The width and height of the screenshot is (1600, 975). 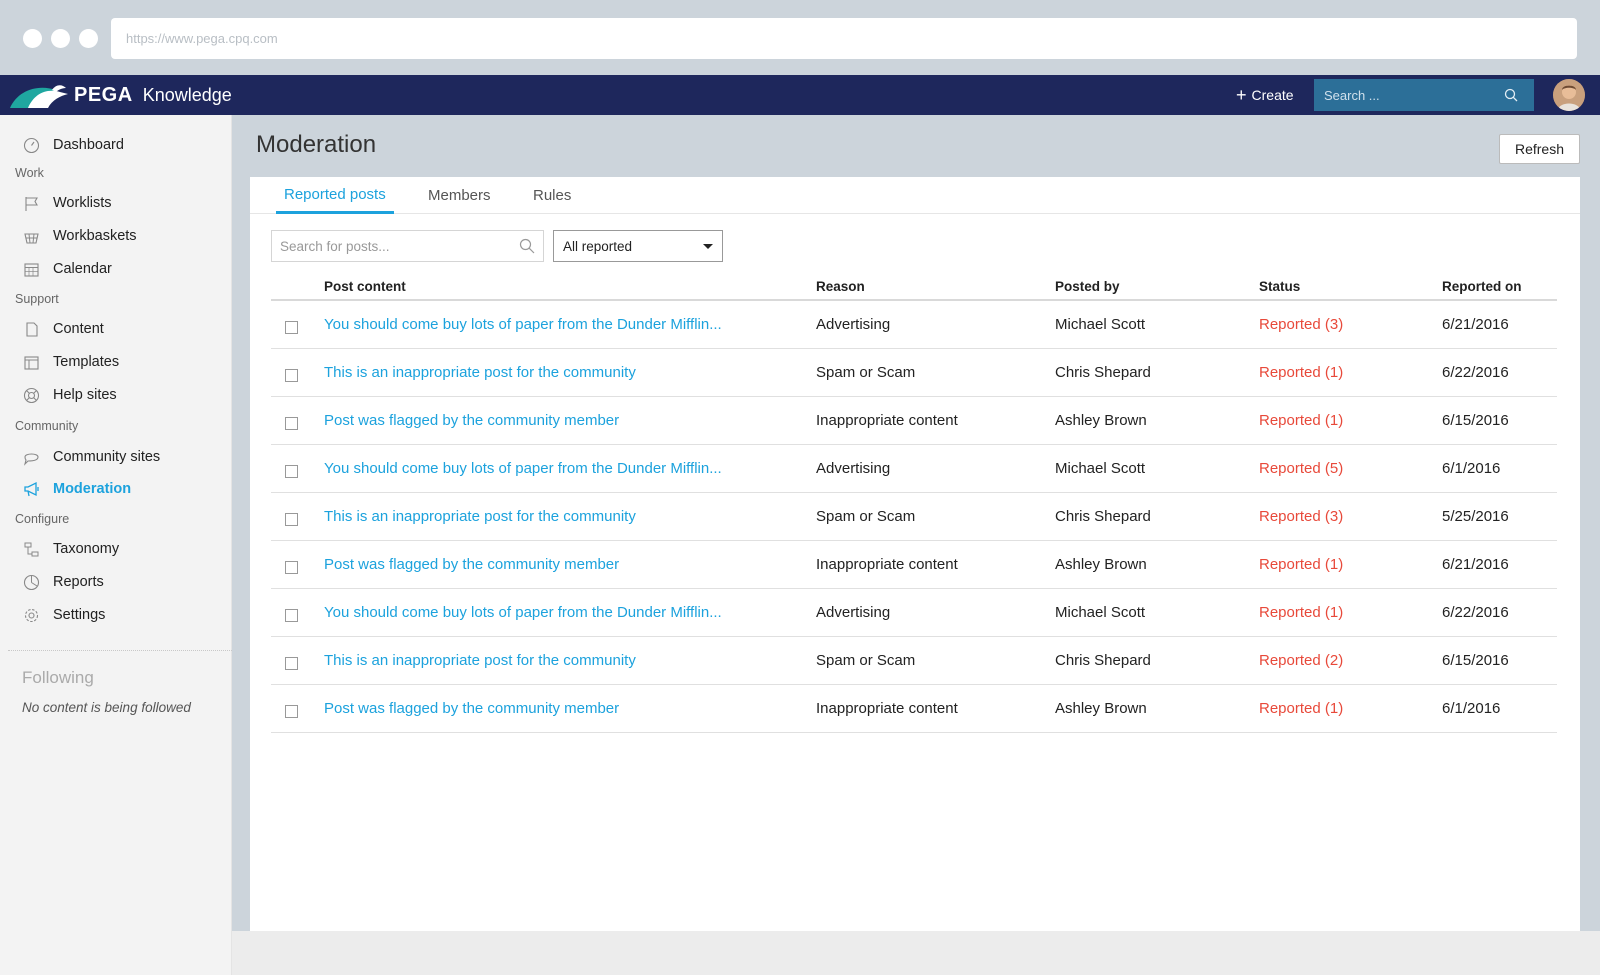 I want to click on sidebar-item-content: Content, so click(x=116, y=329).